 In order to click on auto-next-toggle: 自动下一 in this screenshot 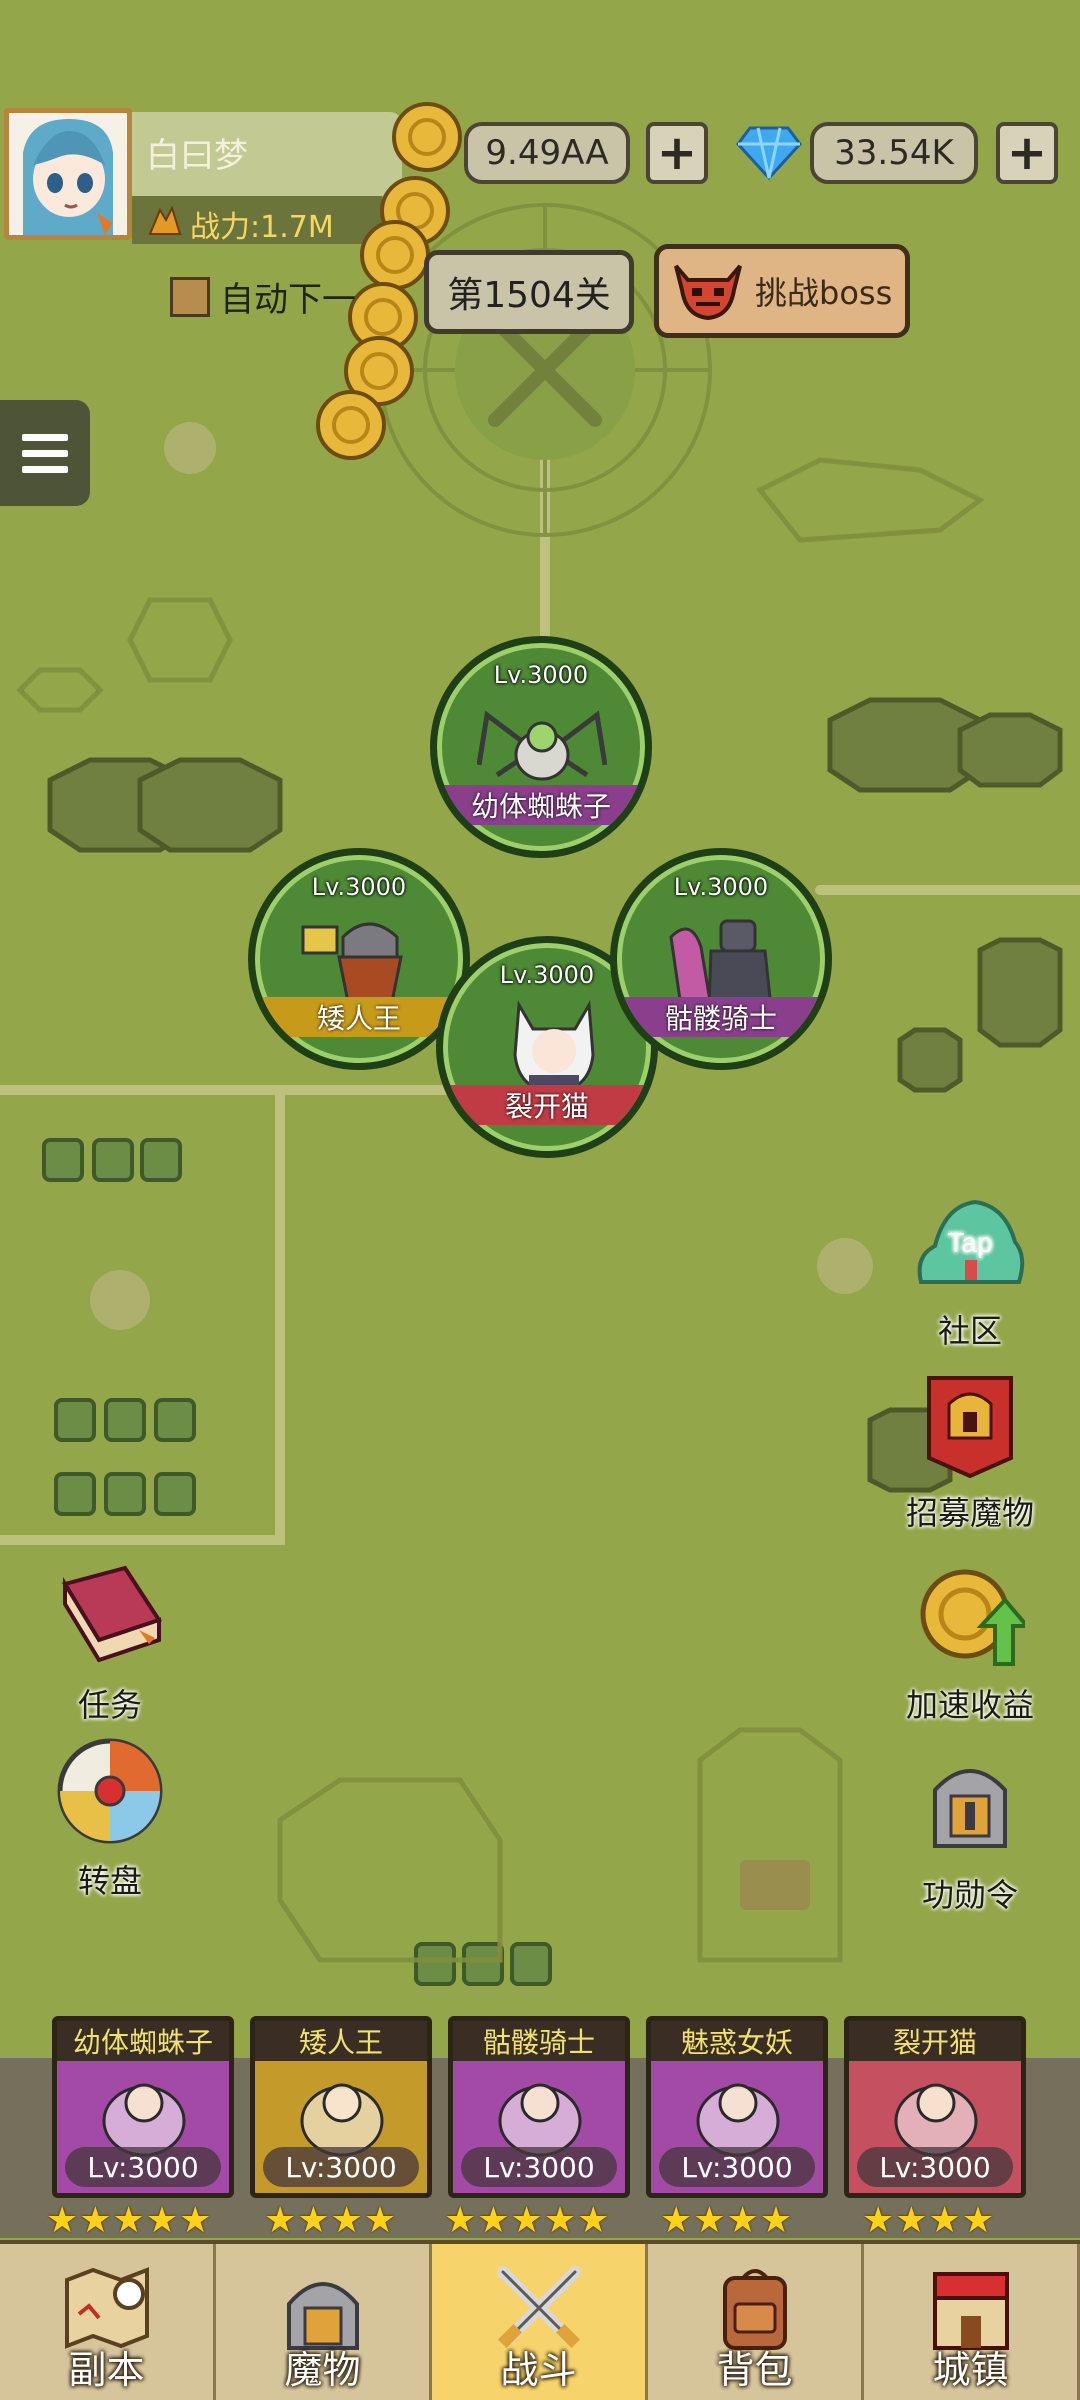, I will do `click(263, 296)`.